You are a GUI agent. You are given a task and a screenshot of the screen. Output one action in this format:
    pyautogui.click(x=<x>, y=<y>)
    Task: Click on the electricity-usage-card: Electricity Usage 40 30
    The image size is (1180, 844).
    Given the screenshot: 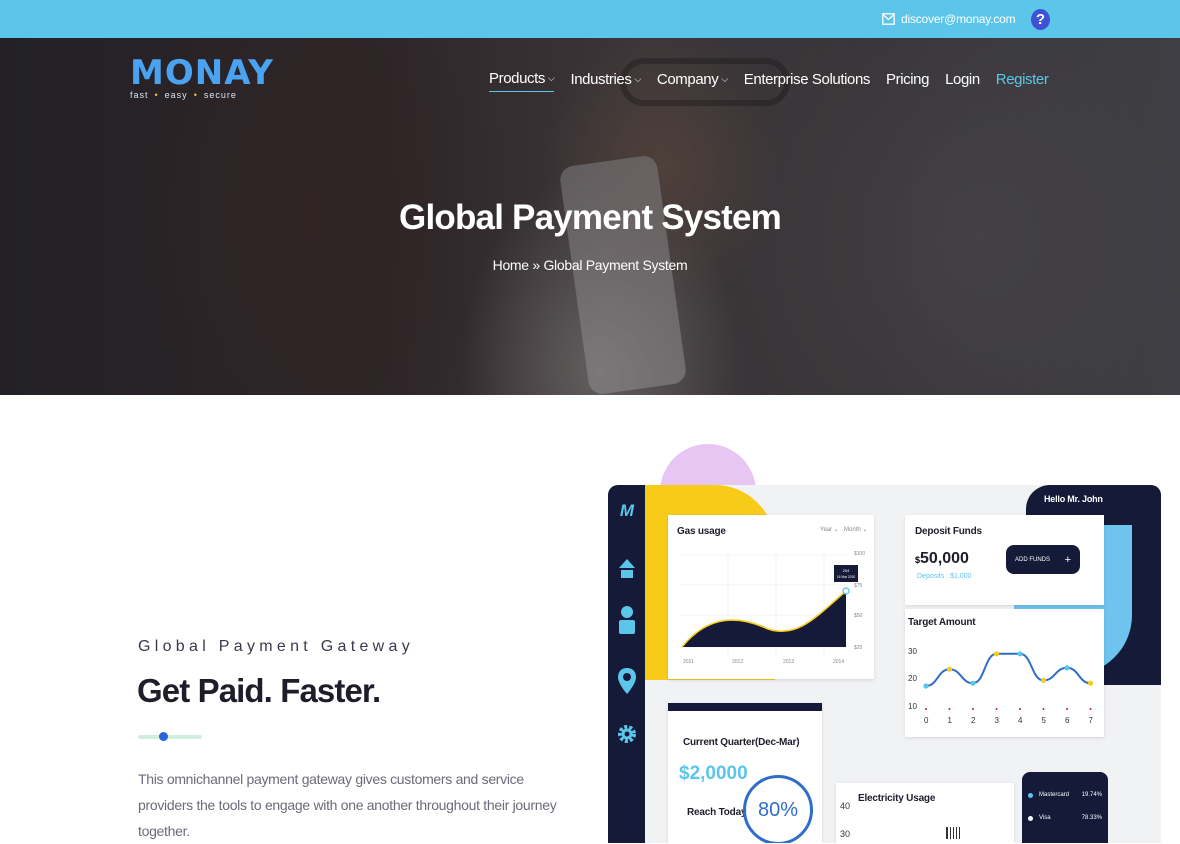 What is the action you would take?
    pyautogui.click(x=925, y=813)
    